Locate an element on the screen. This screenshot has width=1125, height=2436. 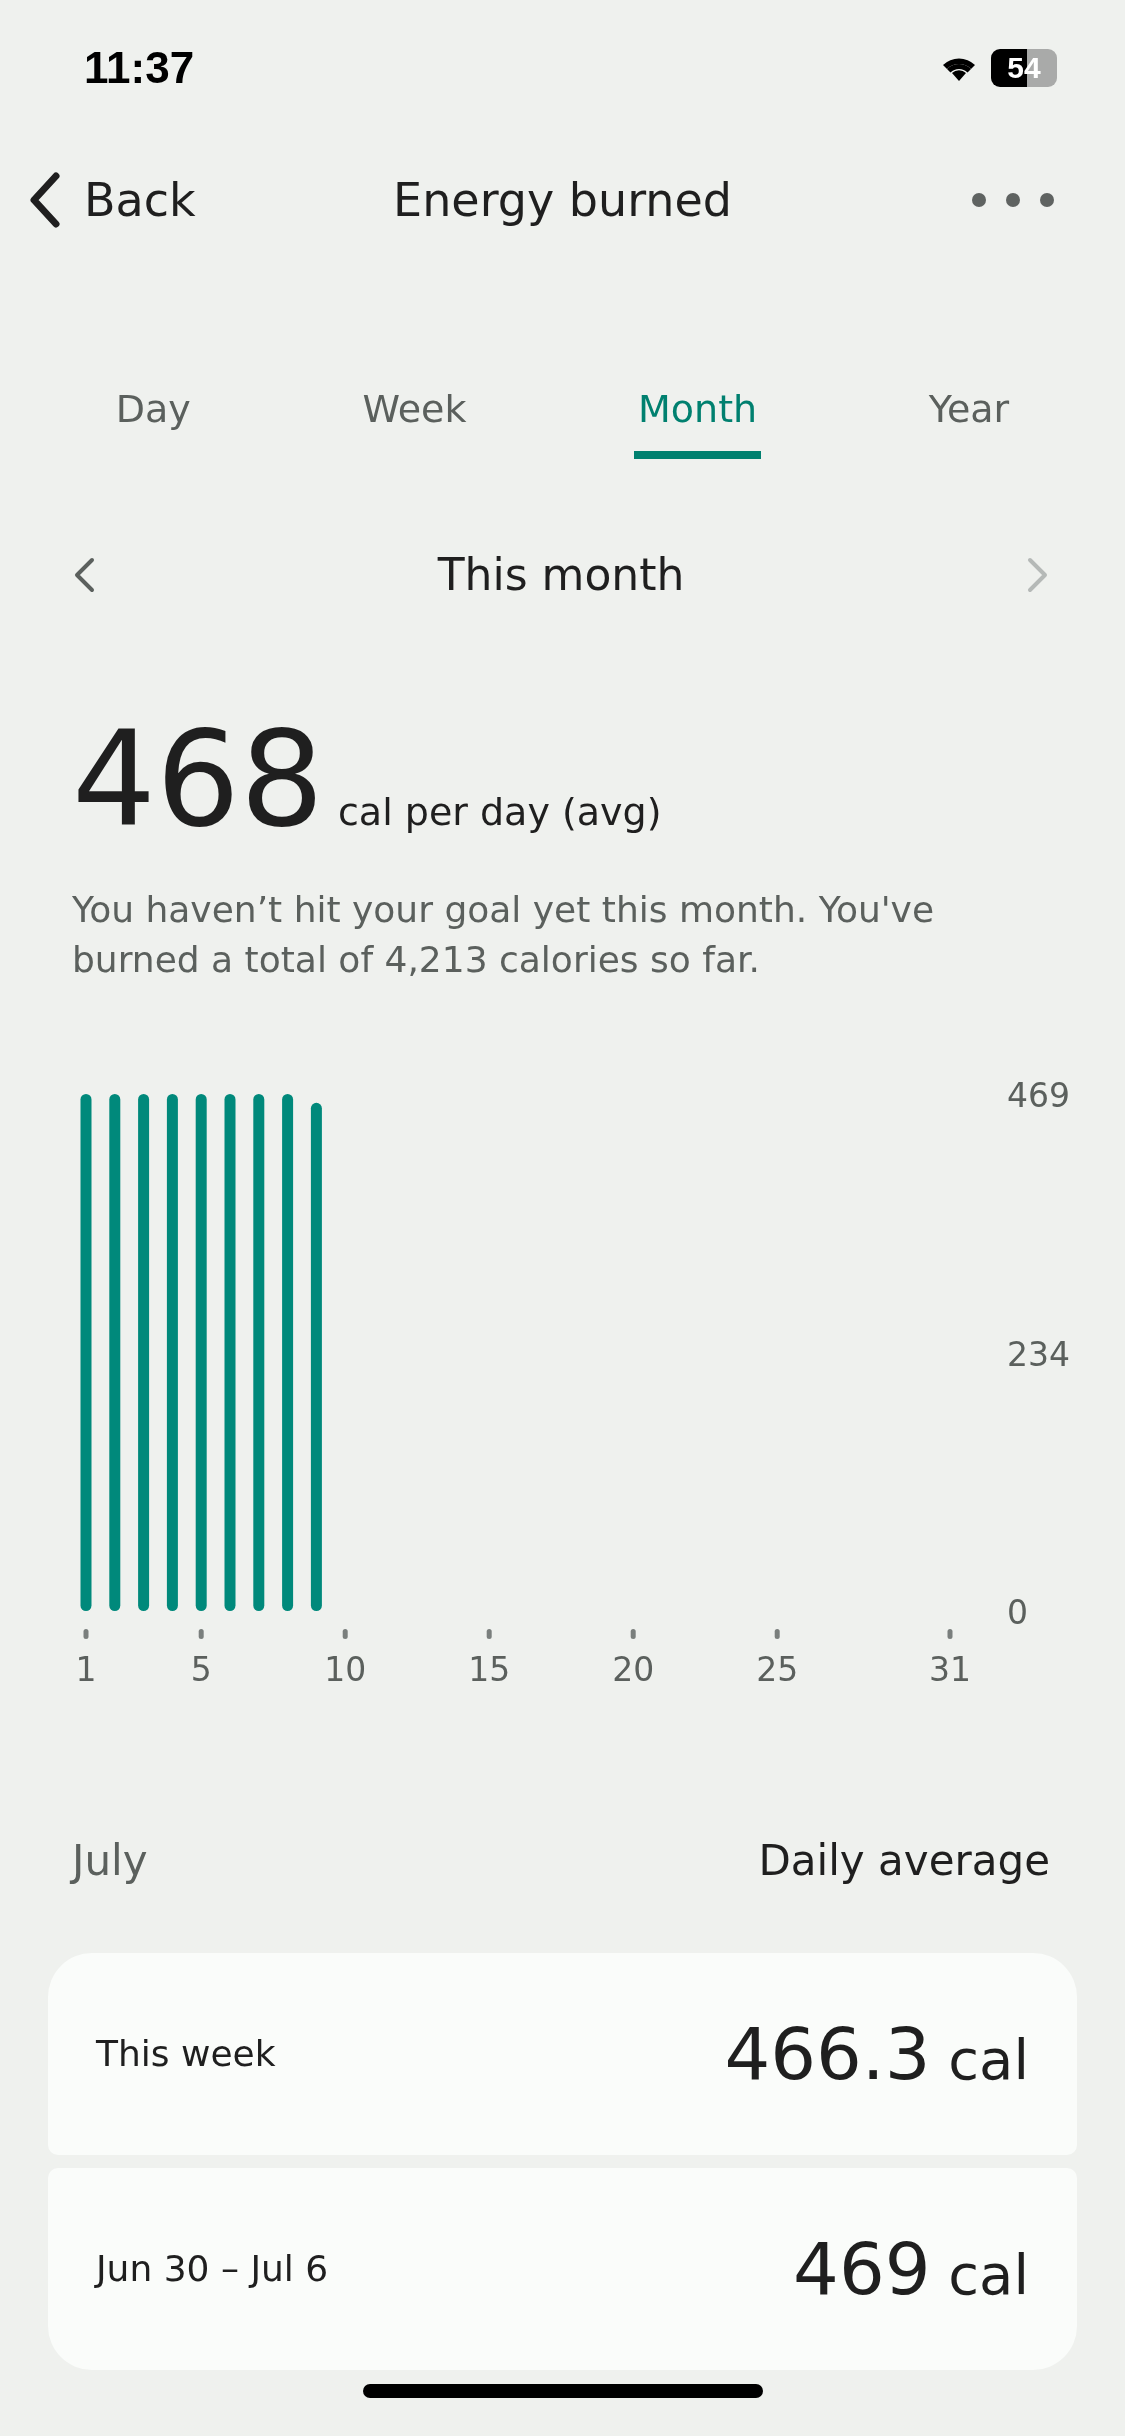
x-axis-label: 1 is located at coordinates (86, 1669).